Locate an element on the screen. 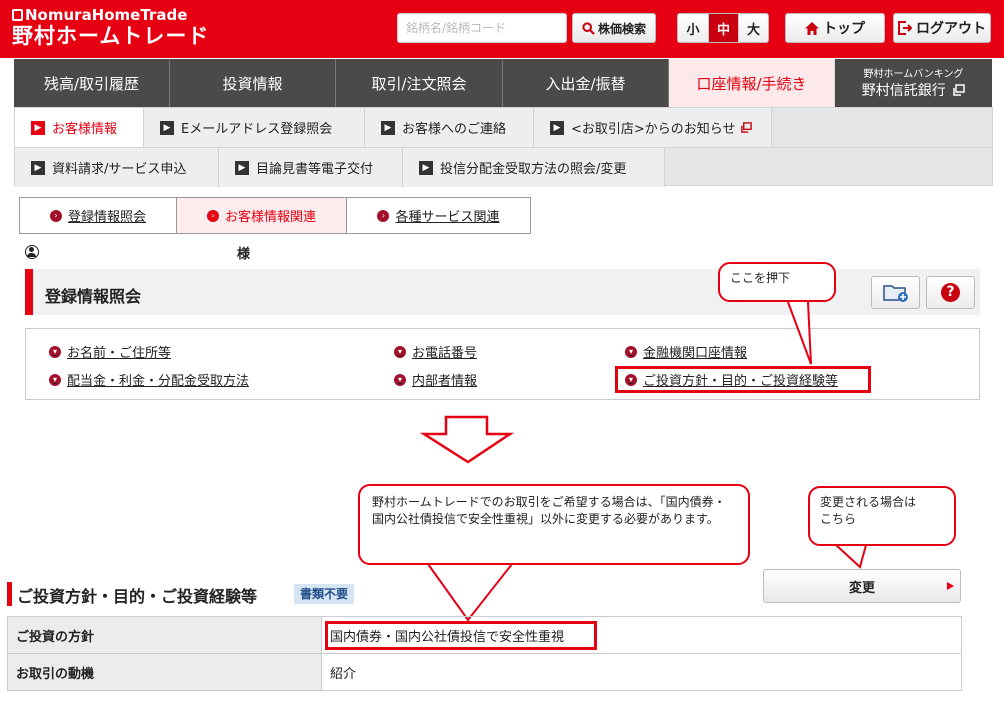  info-tabs: › 登録情報照会 › お客様情報関連 › 各種サービス関連 is located at coordinates (275, 215).